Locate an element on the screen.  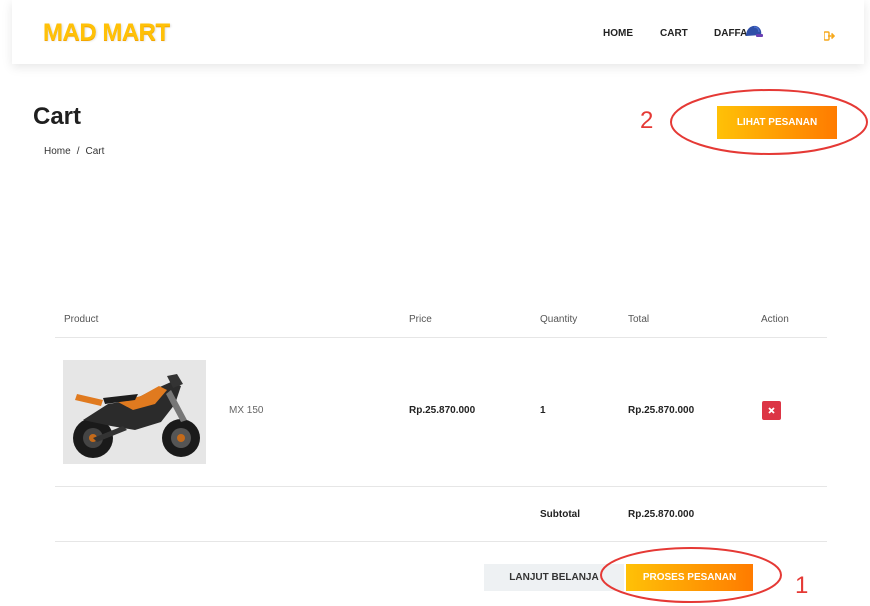
breadcrumb: Home / Cart is located at coordinates (74, 151).